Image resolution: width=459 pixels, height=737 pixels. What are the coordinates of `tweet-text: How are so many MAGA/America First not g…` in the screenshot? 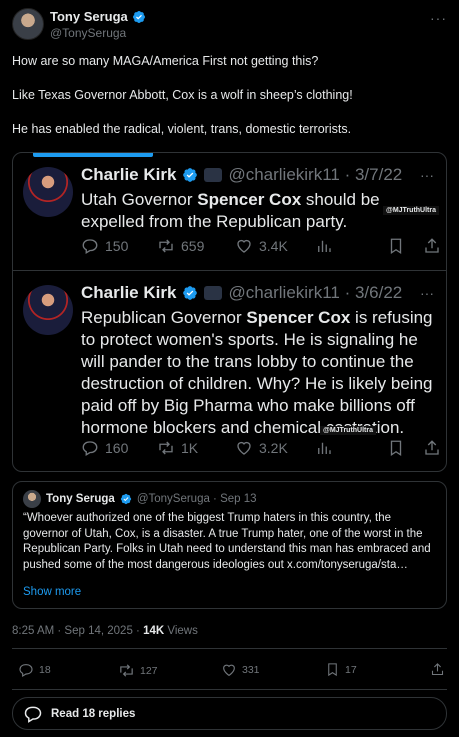 It's located at (227, 104).